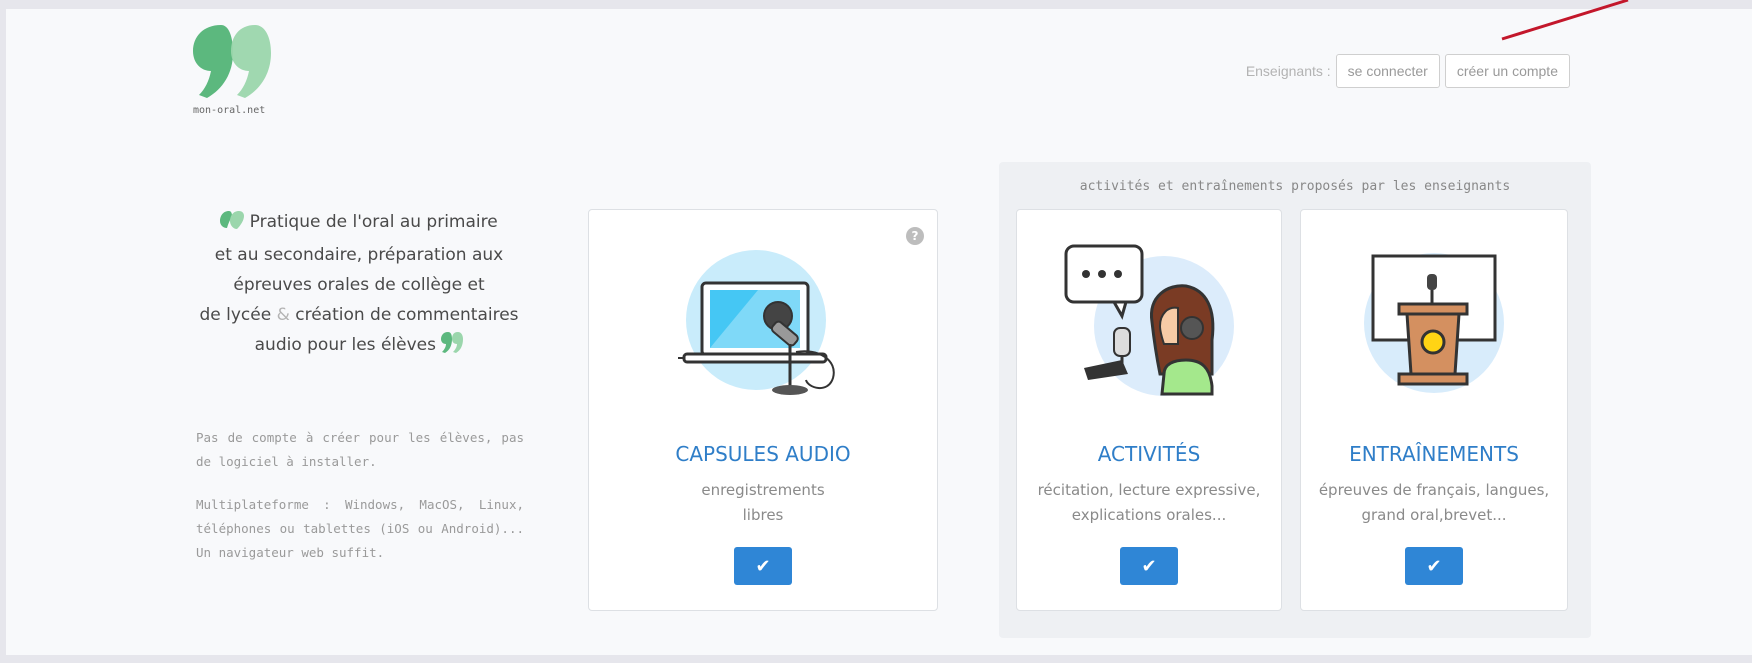  What do you see at coordinates (1149, 454) in the screenshot?
I see `card-title-activites: ACTIVITÉS` at bounding box center [1149, 454].